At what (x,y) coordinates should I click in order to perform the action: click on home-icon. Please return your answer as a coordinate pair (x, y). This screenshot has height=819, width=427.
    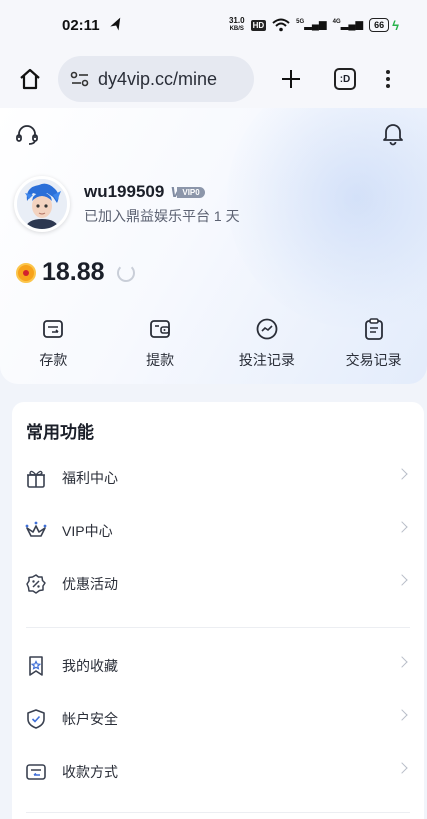
    Looking at the image, I should click on (30, 79).